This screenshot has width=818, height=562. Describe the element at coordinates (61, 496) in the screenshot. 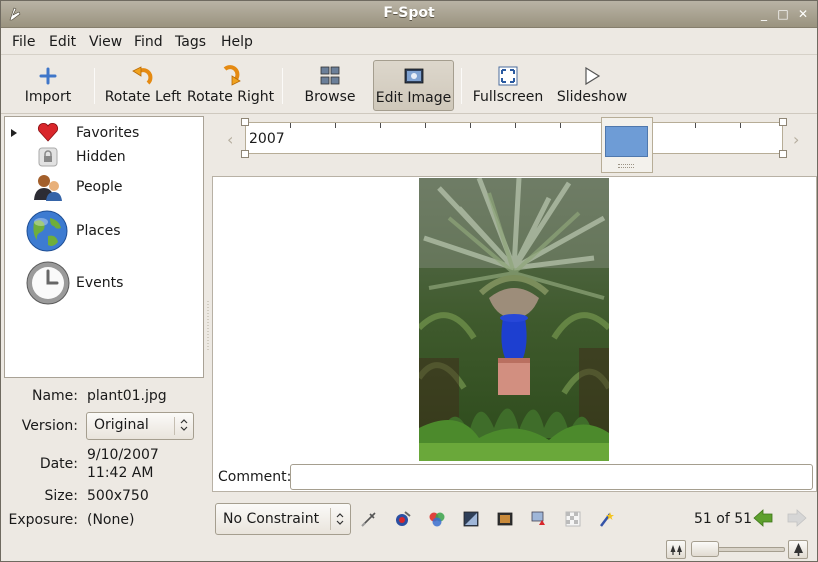

I see `size-label: Size:` at that location.